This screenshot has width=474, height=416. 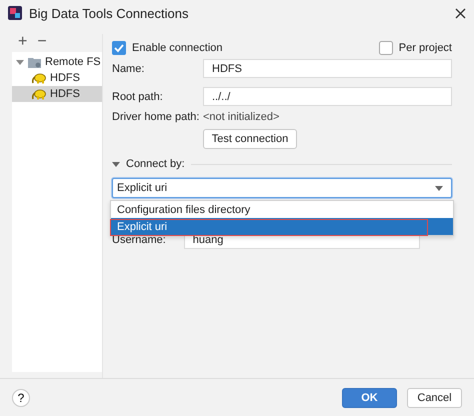 What do you see at coordinates (21, 397) in the screenshot?
I see `help-button: ?` at bounding box center [21, 397].